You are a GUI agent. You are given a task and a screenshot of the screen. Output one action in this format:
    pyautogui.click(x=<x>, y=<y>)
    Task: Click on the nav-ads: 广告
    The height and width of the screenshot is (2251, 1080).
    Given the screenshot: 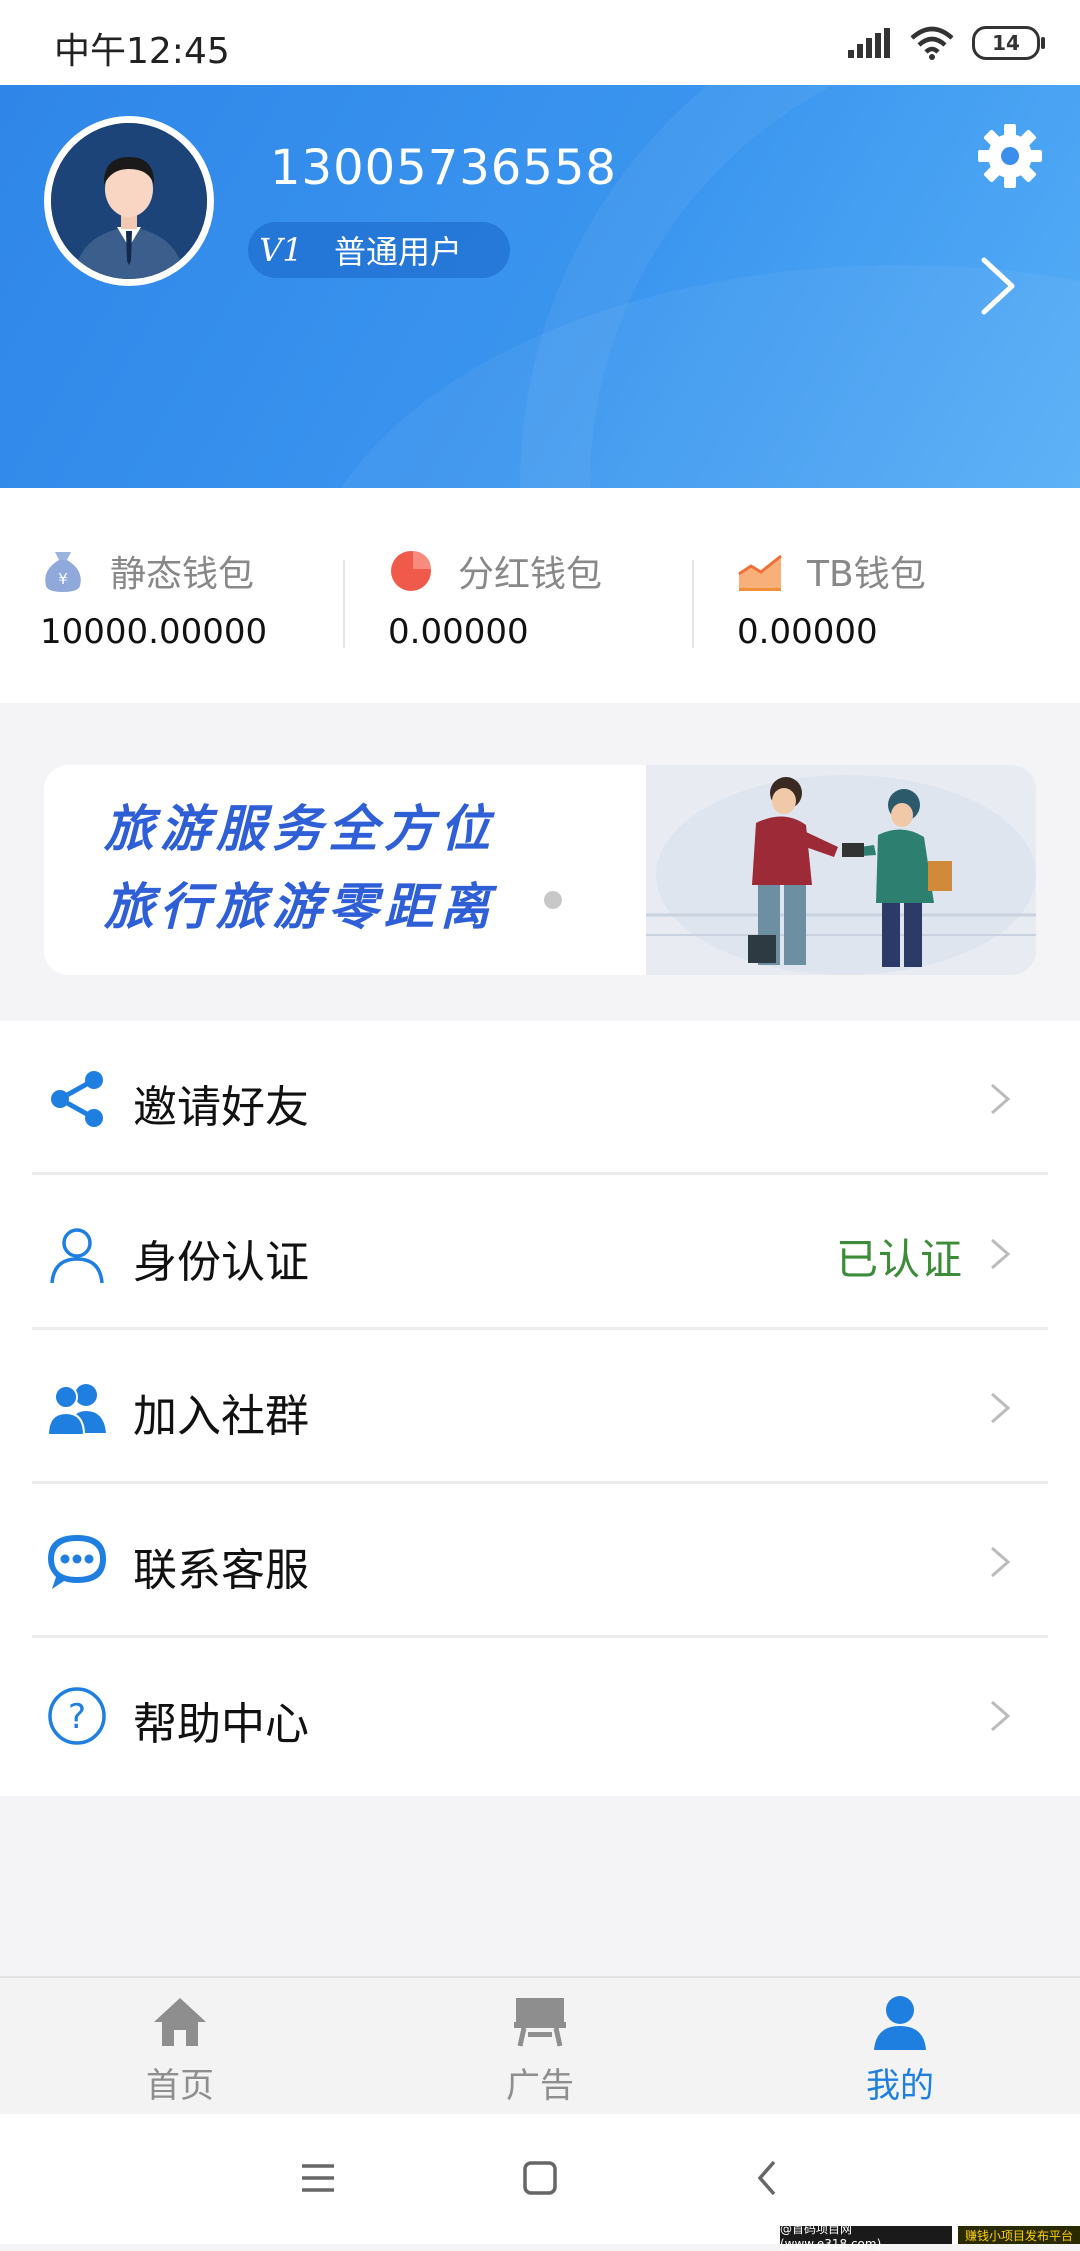 What is the action you would take?
    pyautogui.click(x=540, y=2046)
    